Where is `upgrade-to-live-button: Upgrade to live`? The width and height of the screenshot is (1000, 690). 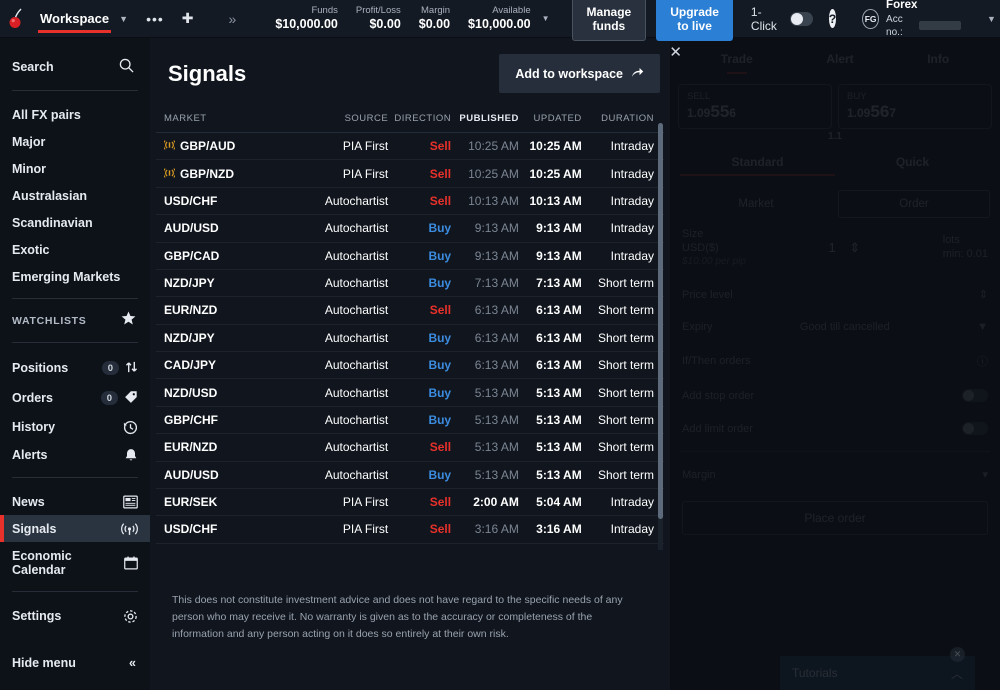
upgrade-to-live-button: Upgrade to live is located at coordinates (694, 20).